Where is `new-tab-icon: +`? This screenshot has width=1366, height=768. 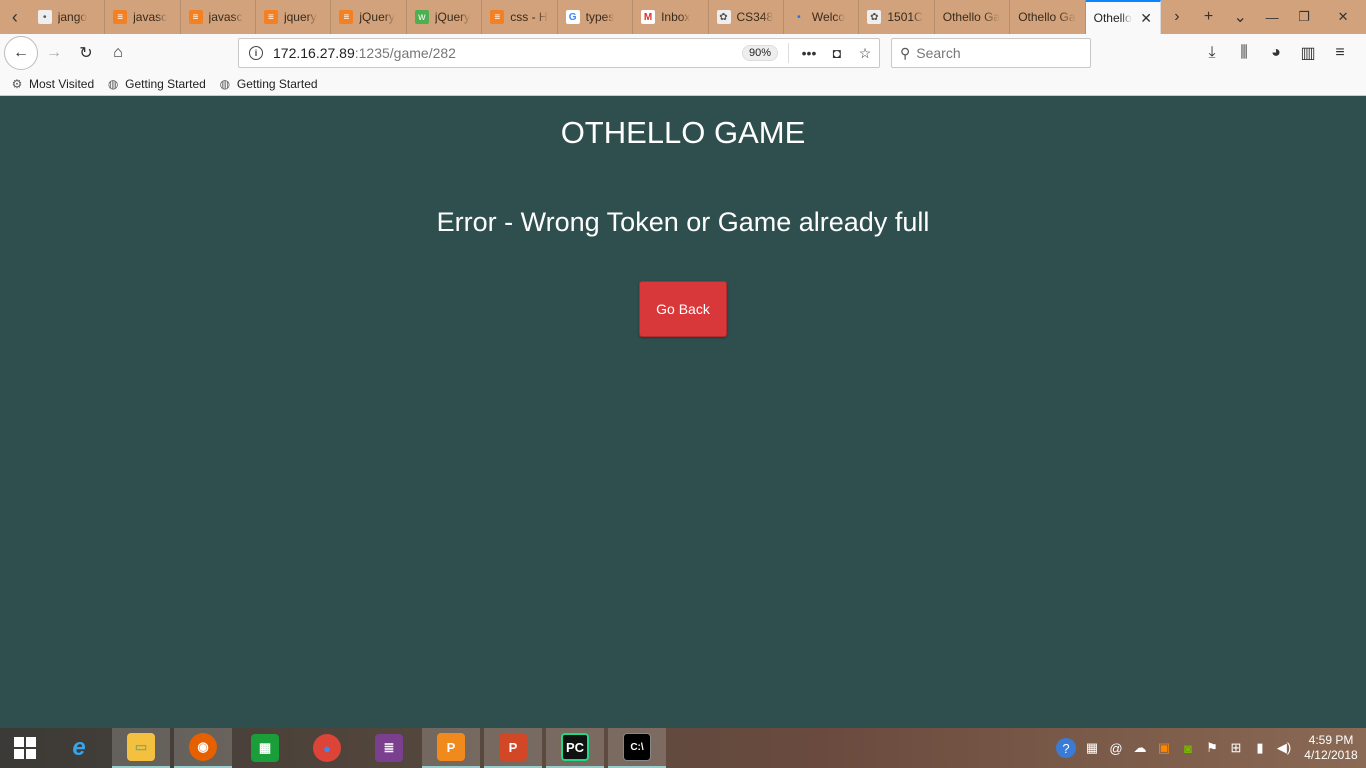
new-tab-icon: + is located at coordinates (1209, 17).